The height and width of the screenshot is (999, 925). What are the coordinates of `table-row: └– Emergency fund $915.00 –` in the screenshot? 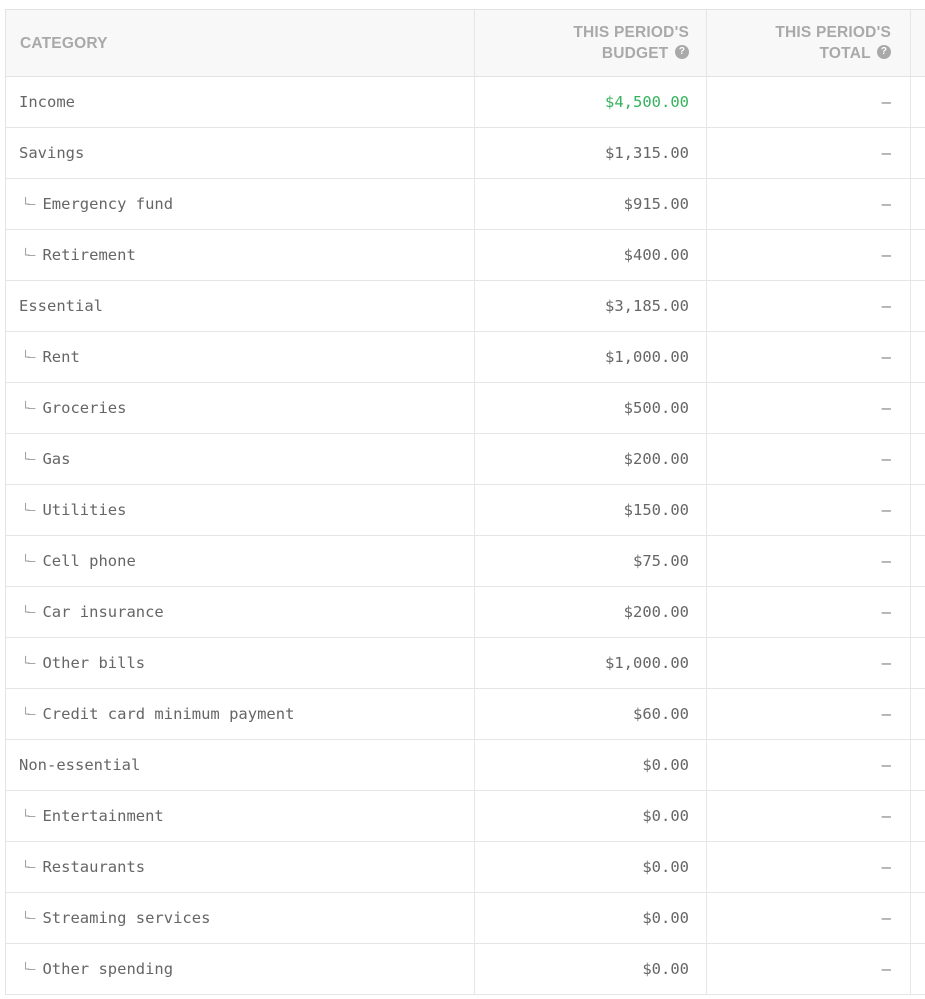 It's located at (465, 204).